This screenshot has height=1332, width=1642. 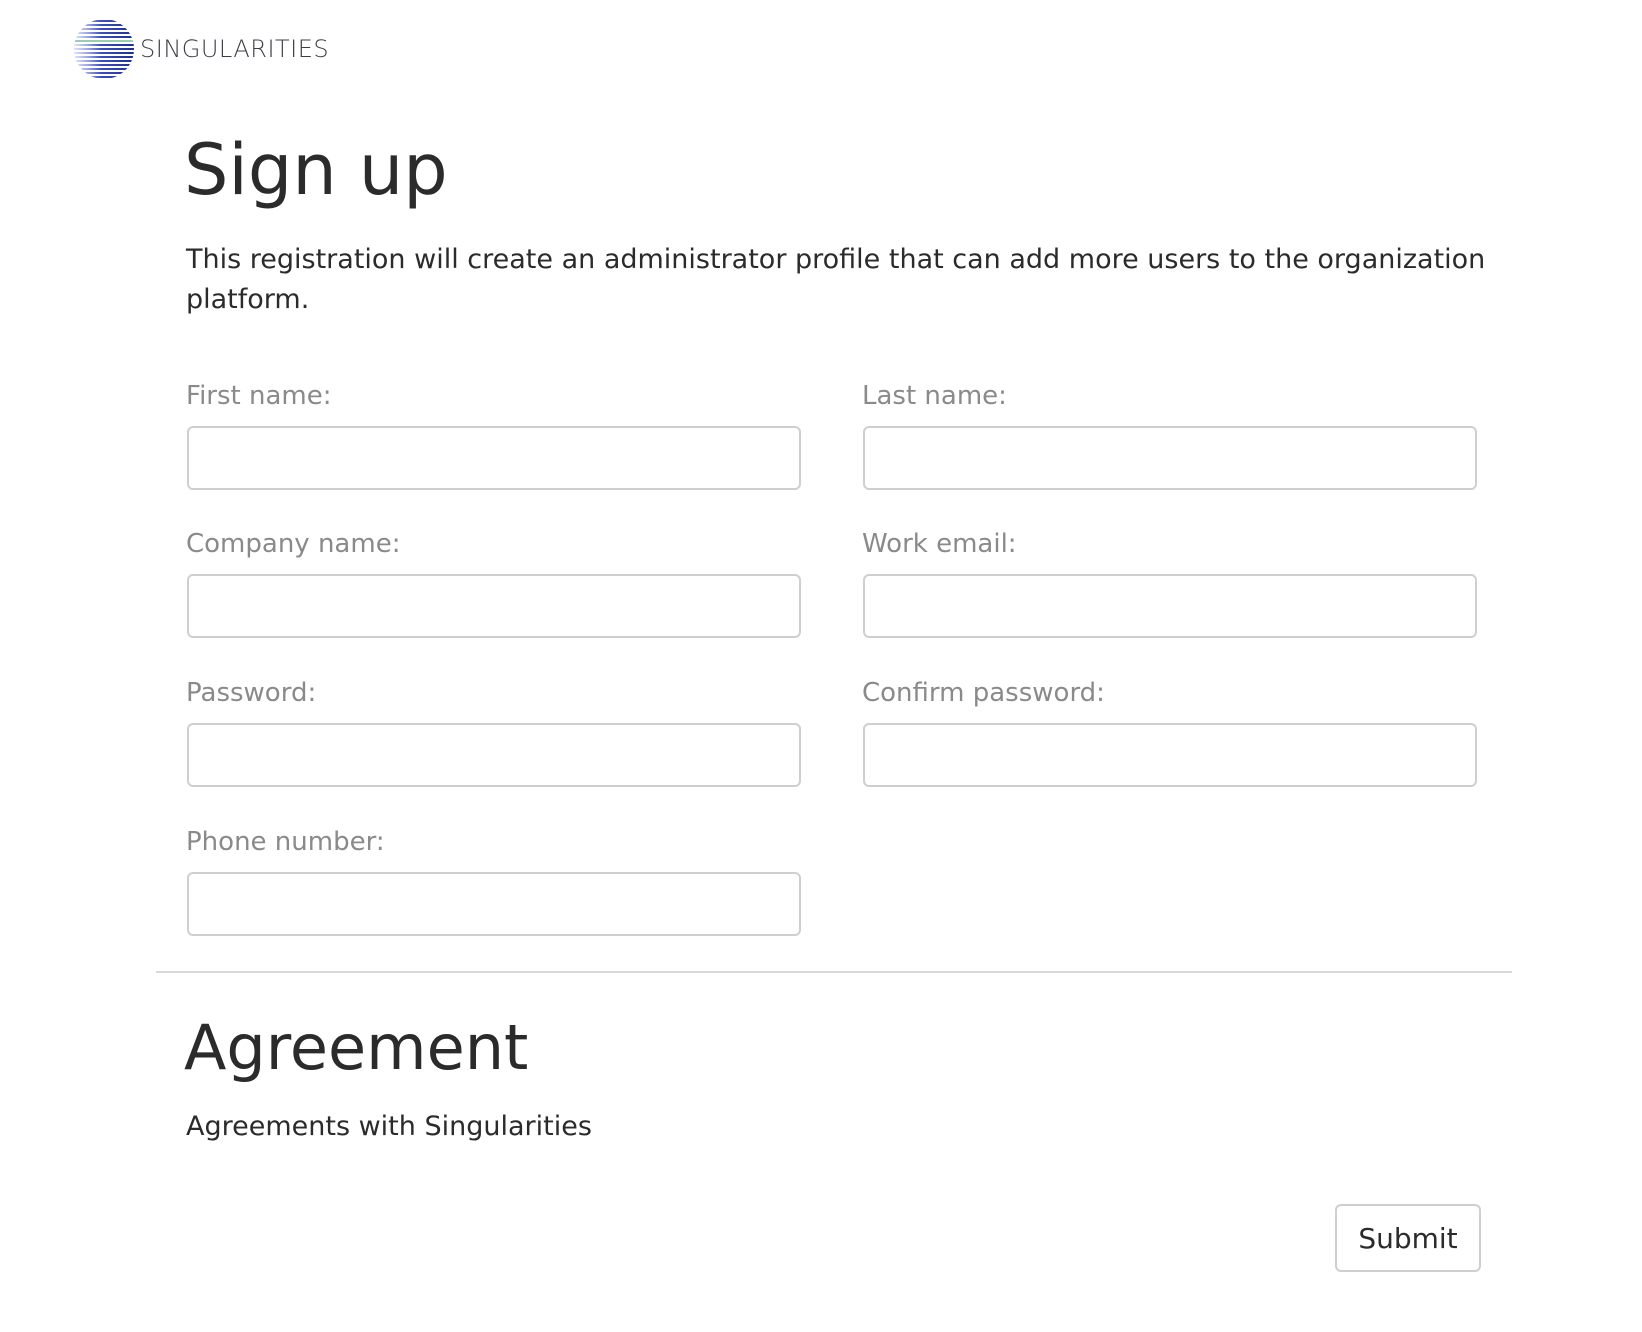 I want to click on last-name-field: Last name:, so click(x=1171, y=435).